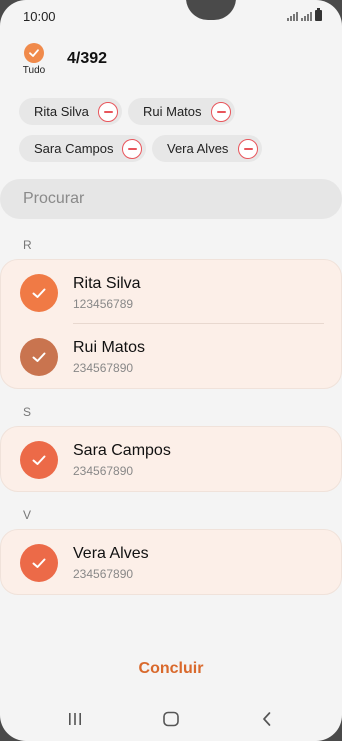 The image size is (342, 741). Describe the element at coordinates (171, 356) in the screenshot. I see `contact-item-rui-matos: Rui Matos 234567890` at that location.